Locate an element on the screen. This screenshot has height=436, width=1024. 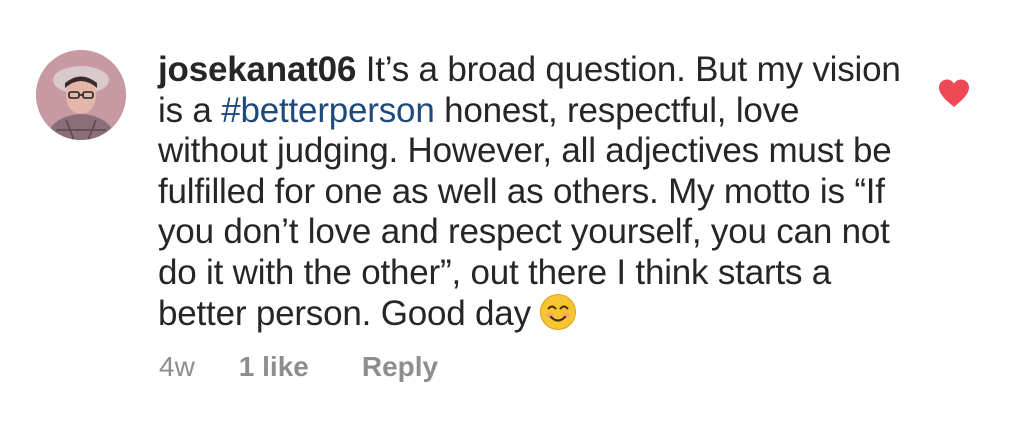
avatar is located at coordinates (81, 95).